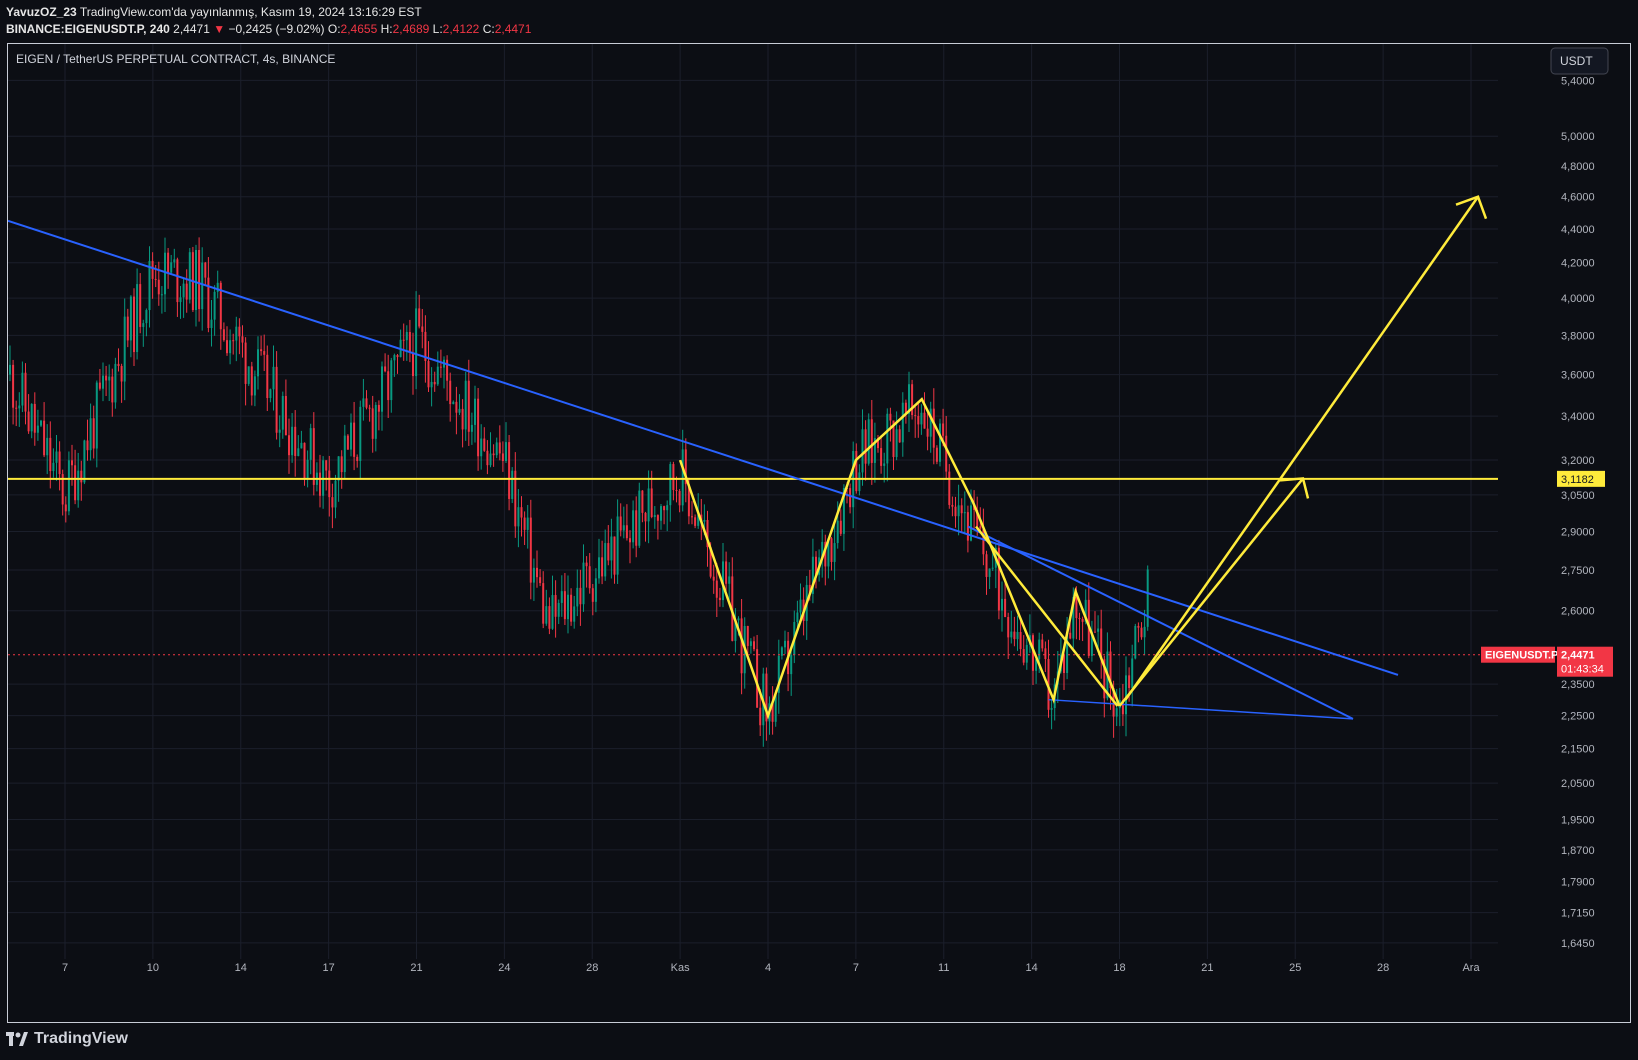  I want to click on time-axis-label: 18, so click(1119, 968).